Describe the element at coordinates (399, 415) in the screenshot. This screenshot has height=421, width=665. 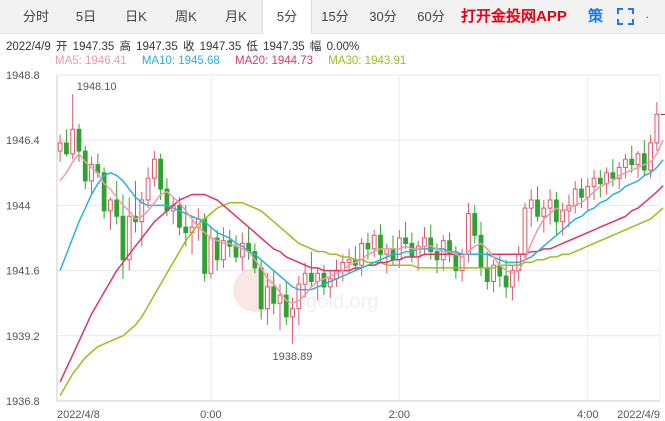
I see `x-tick-label: 2:00` at that location.